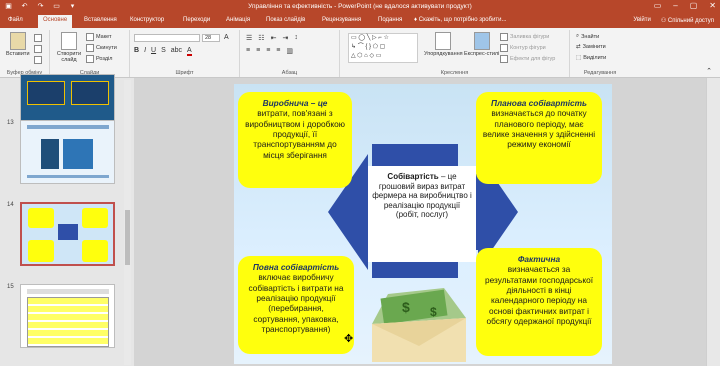  Describe the element at coordinates (578, 36) in the screenshot. I see `search-icon: ⌕` at that location.